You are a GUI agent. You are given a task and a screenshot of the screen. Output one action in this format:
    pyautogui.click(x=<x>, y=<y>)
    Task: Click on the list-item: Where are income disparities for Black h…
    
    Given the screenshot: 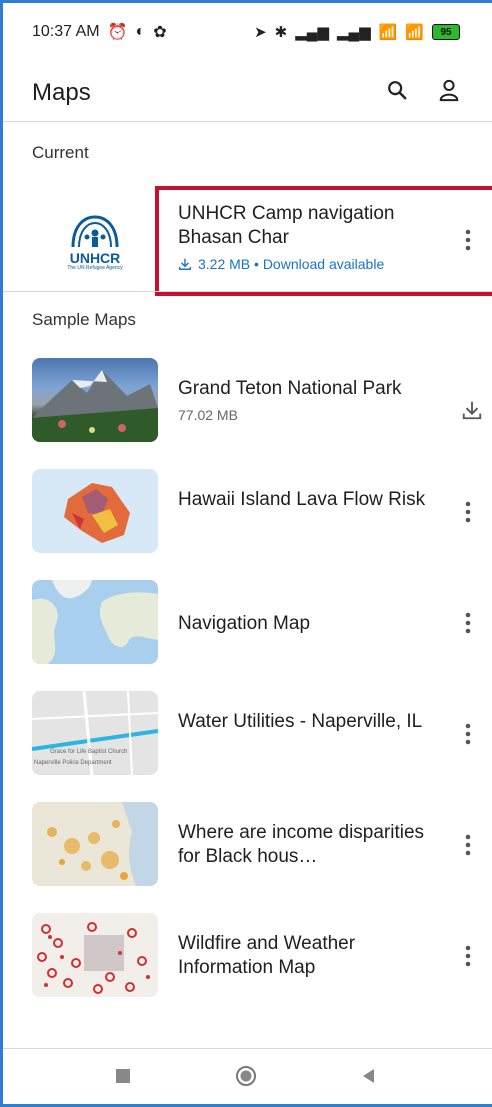 What is the action you would take?
    pyautogui.click(x=246, y=844)
    